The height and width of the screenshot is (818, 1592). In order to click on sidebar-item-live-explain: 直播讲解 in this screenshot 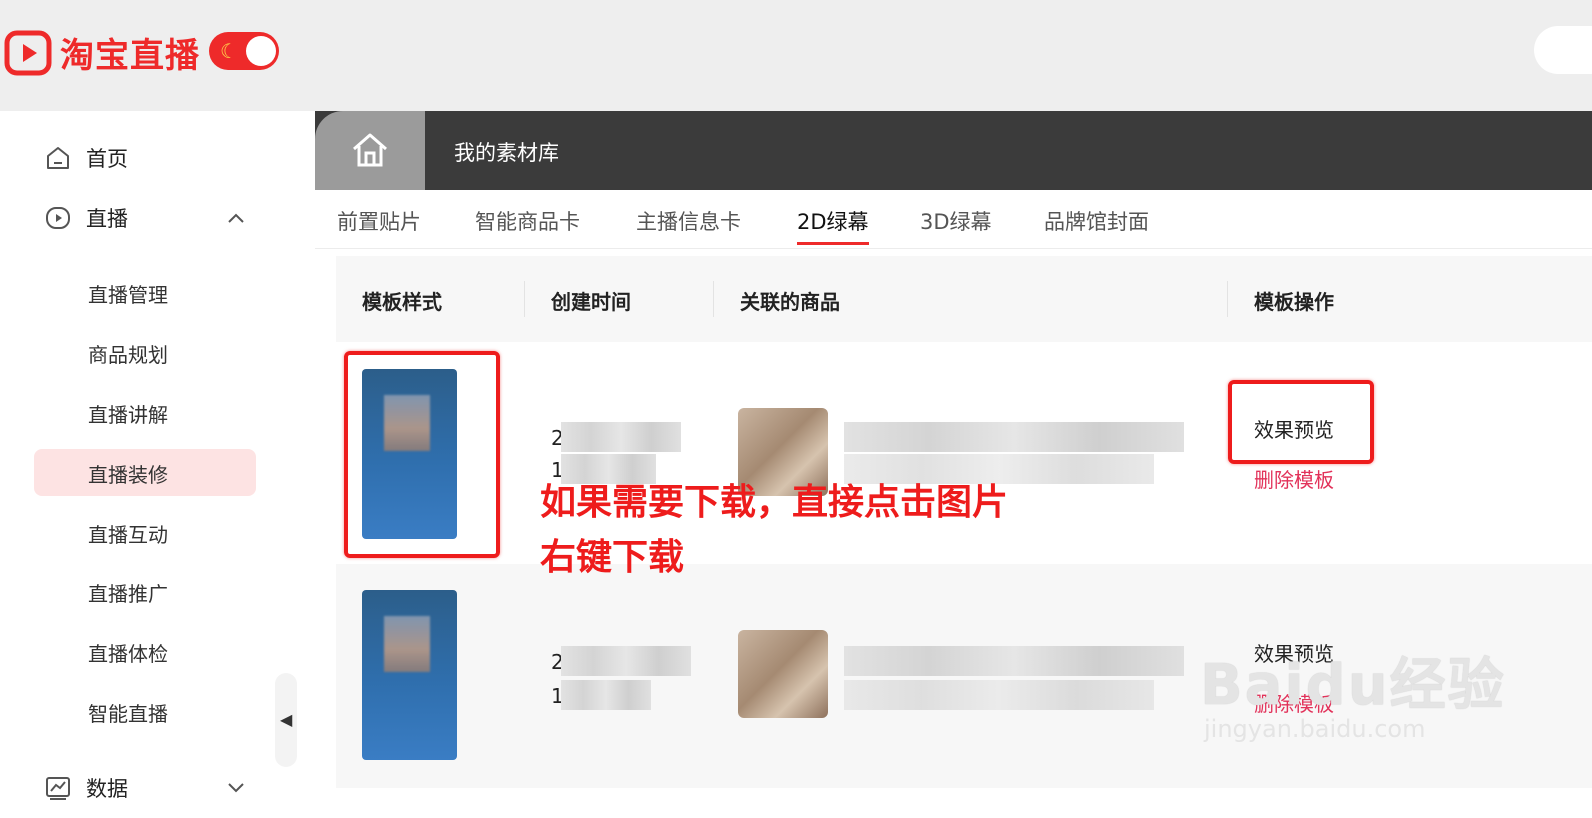, I will do `click(128, 413)`.